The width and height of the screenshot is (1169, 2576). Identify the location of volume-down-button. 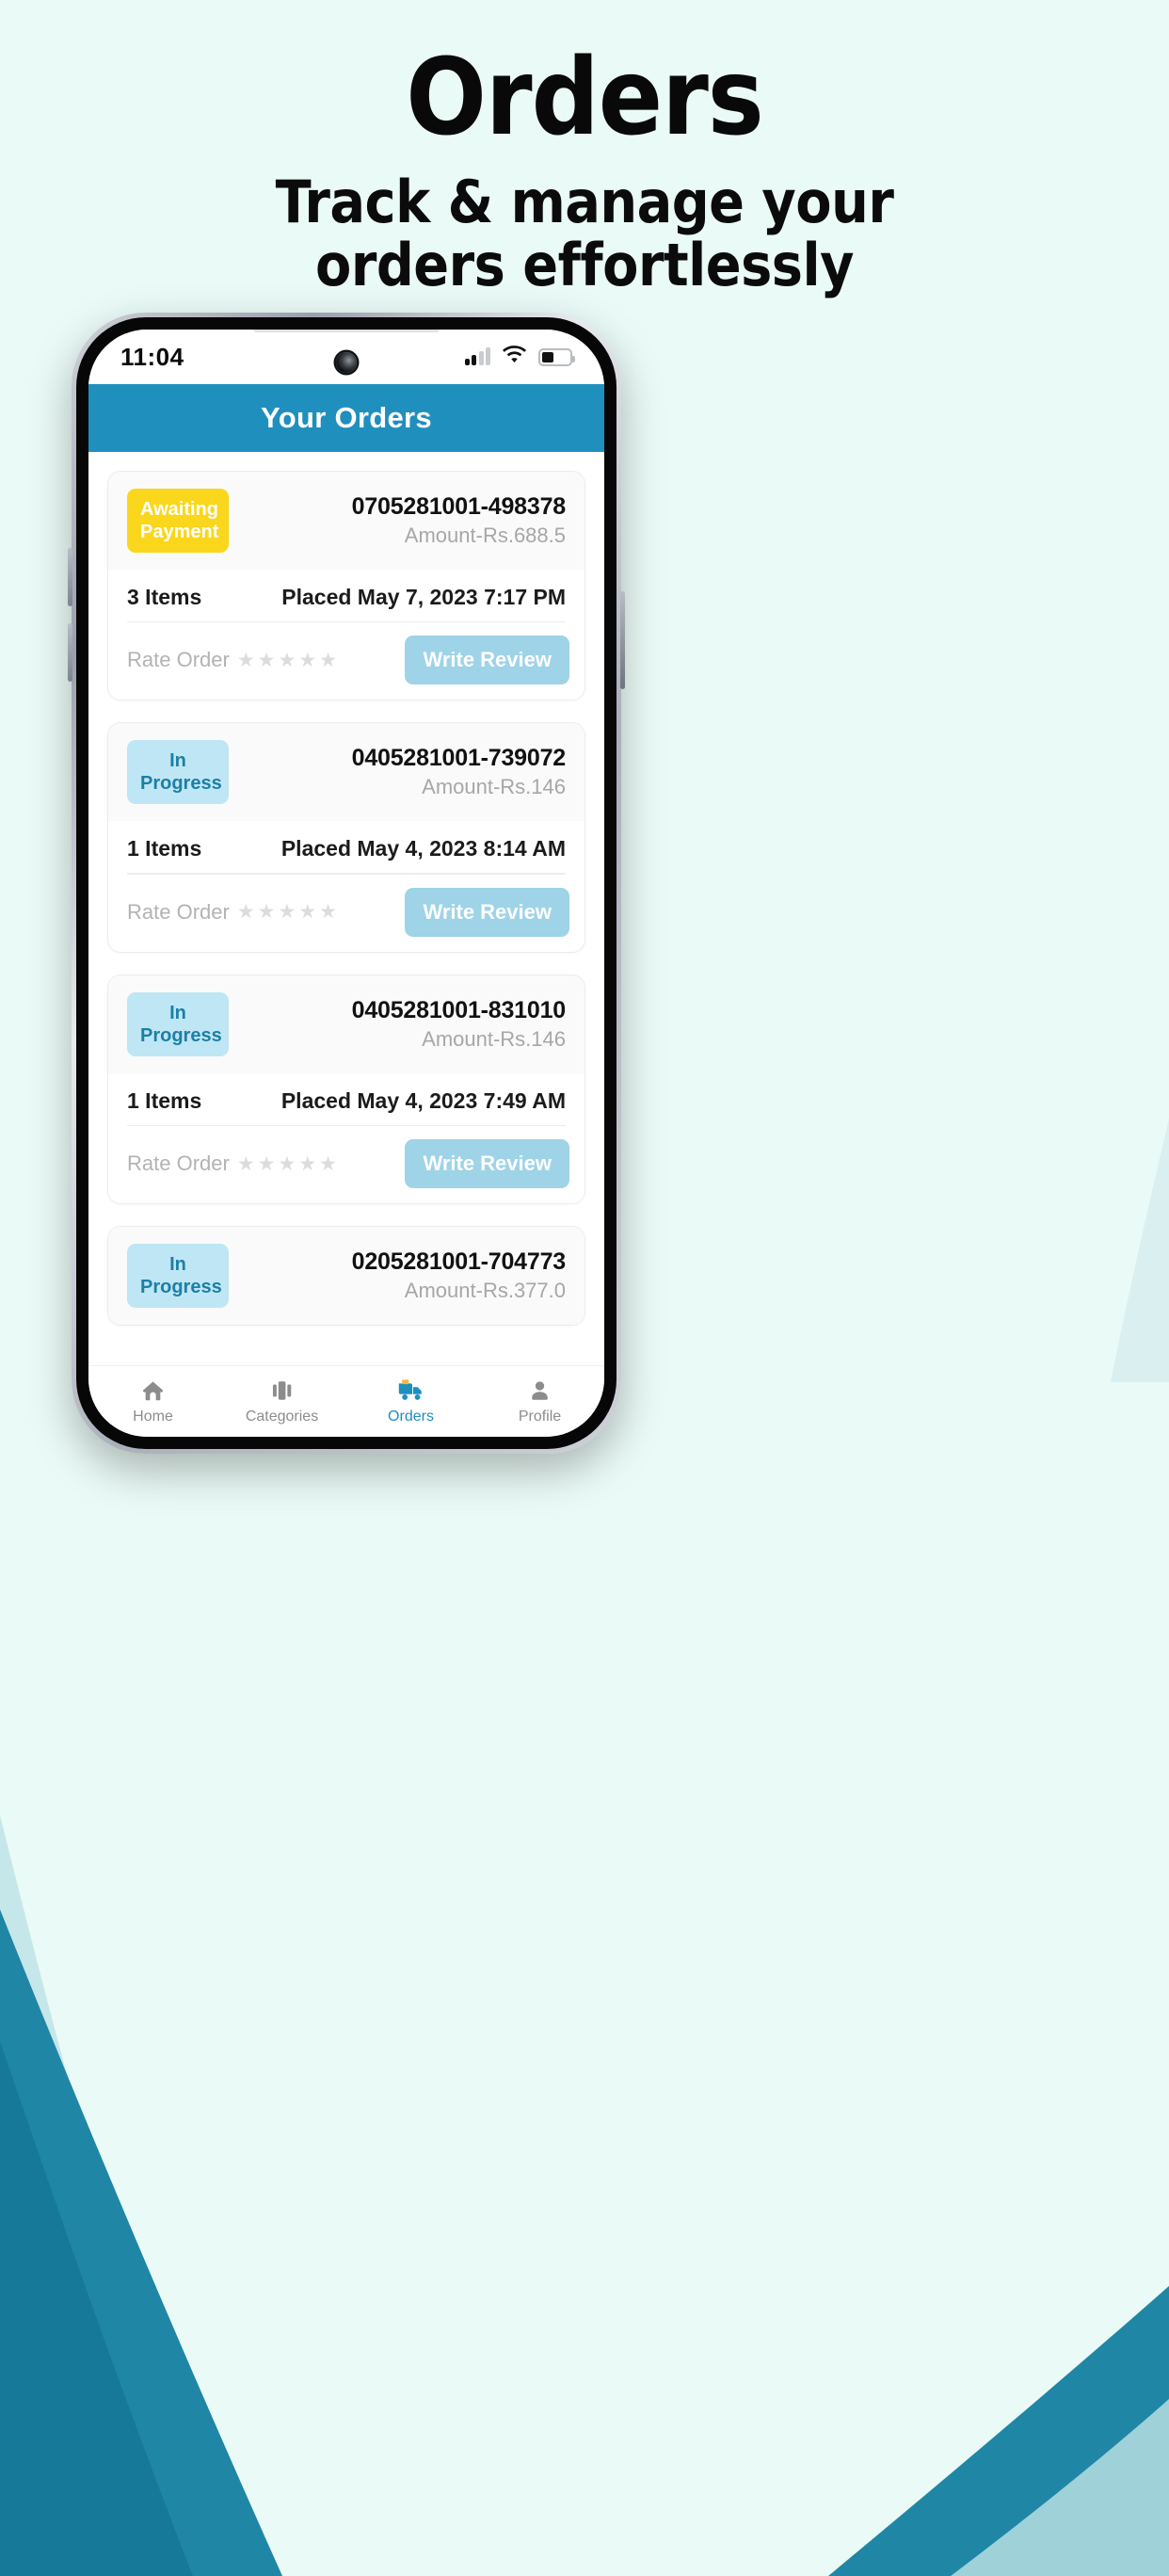
(70, 652).